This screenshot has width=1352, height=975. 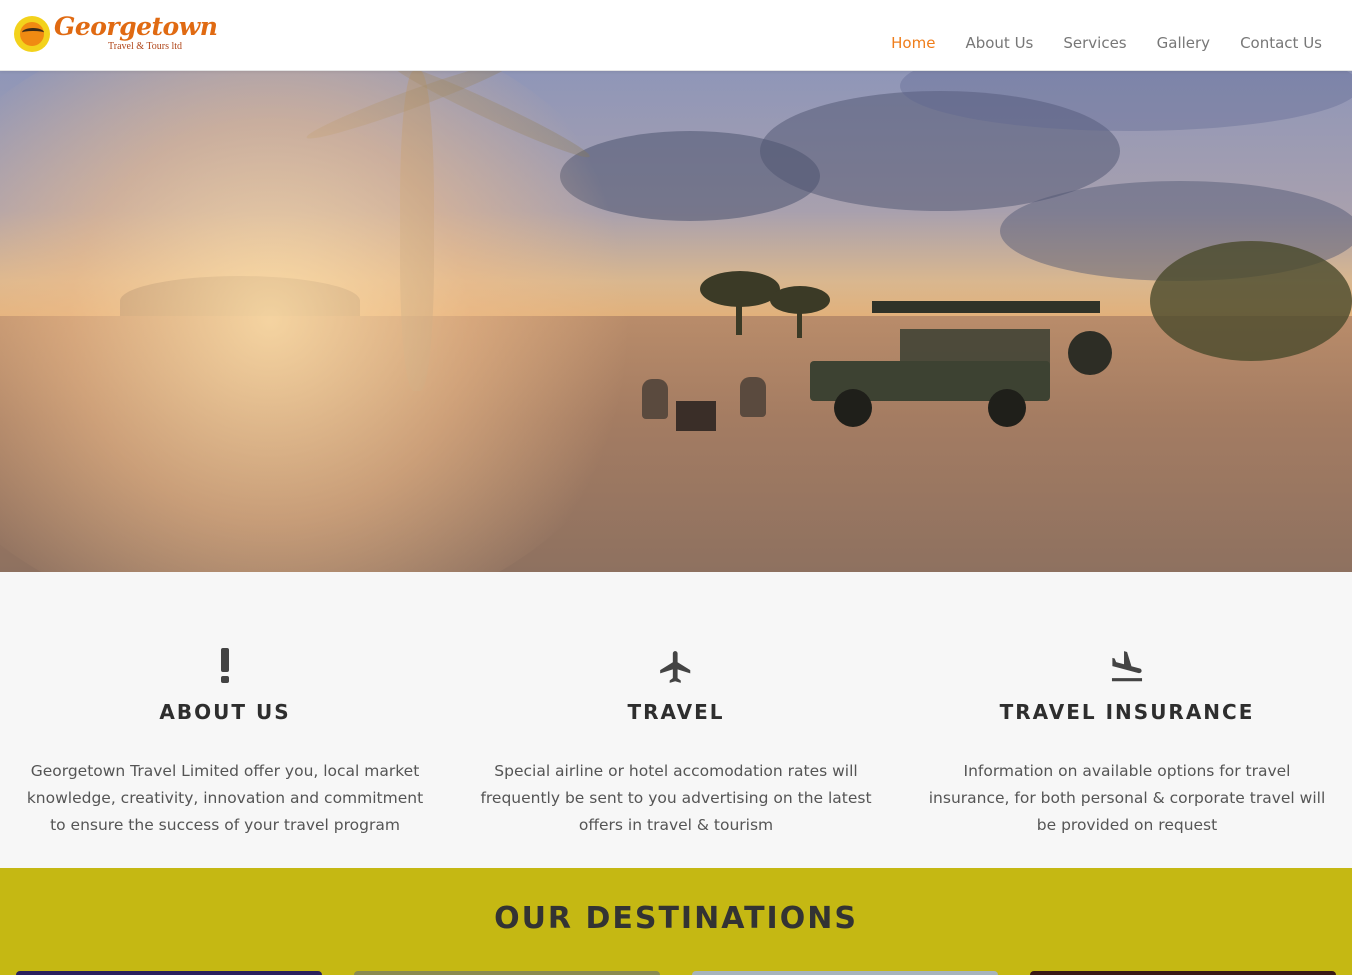 I want to click on brand-logo: Georgetown Travel & Tours ltd, so click(x=116, y=35).